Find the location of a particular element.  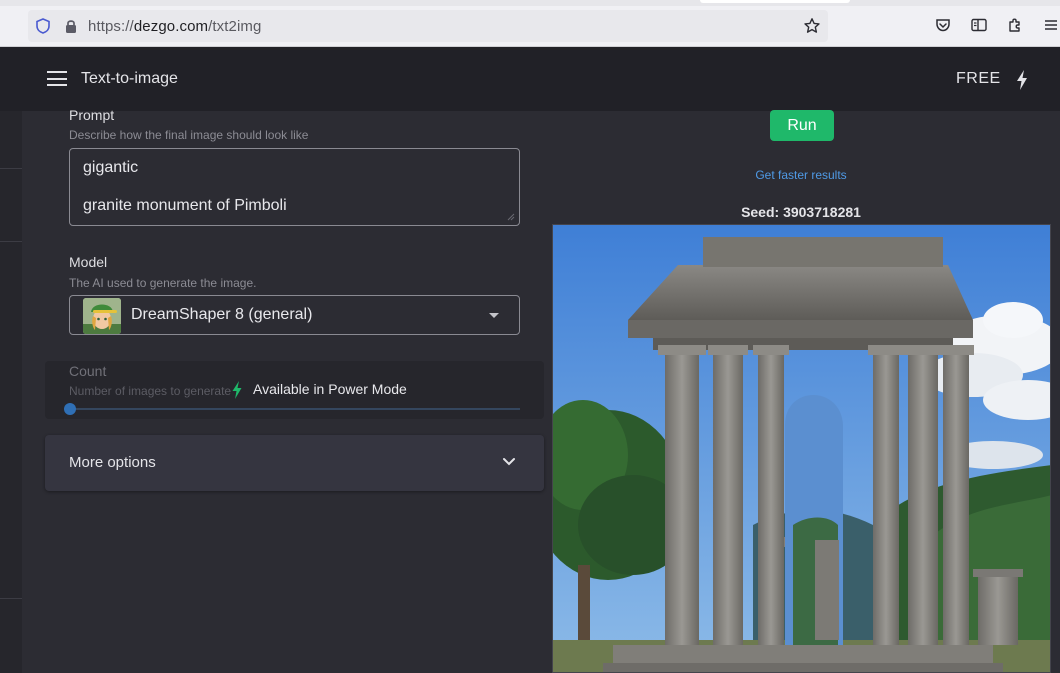

model-help: The AI used to generate the image. is located at coordinates (163, 283).